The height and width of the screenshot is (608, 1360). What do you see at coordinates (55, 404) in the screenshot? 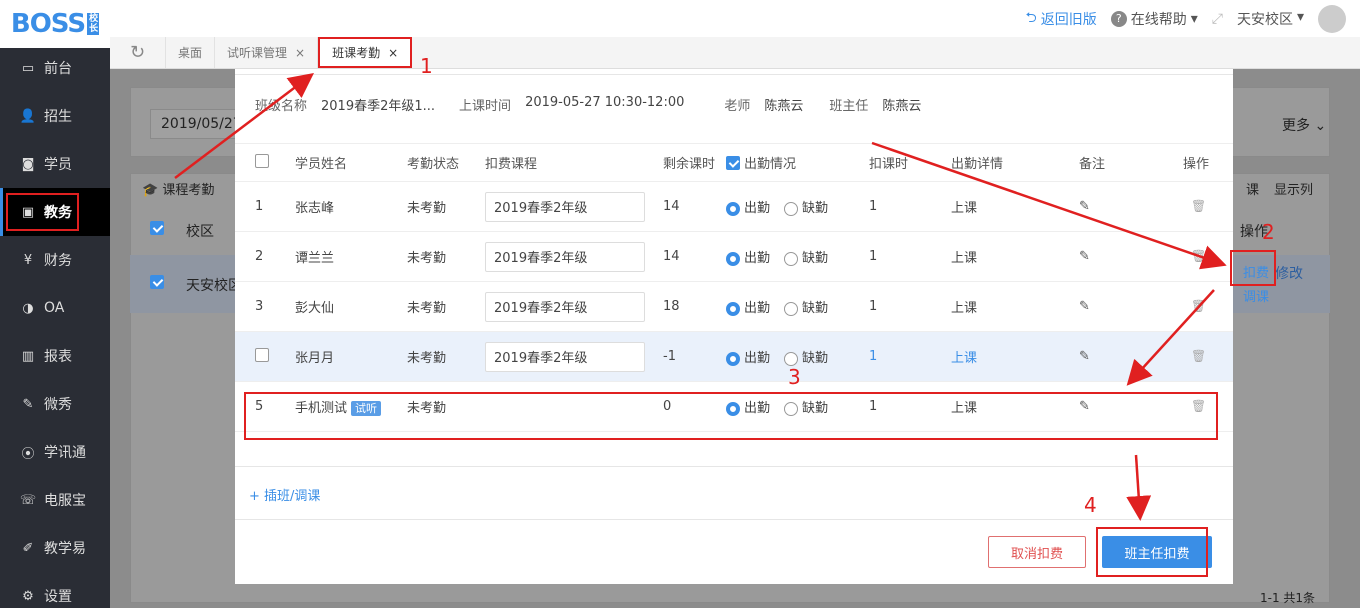
I see `sidebar-item-7: ✎ 微秀` at bounding box center [55, 404].